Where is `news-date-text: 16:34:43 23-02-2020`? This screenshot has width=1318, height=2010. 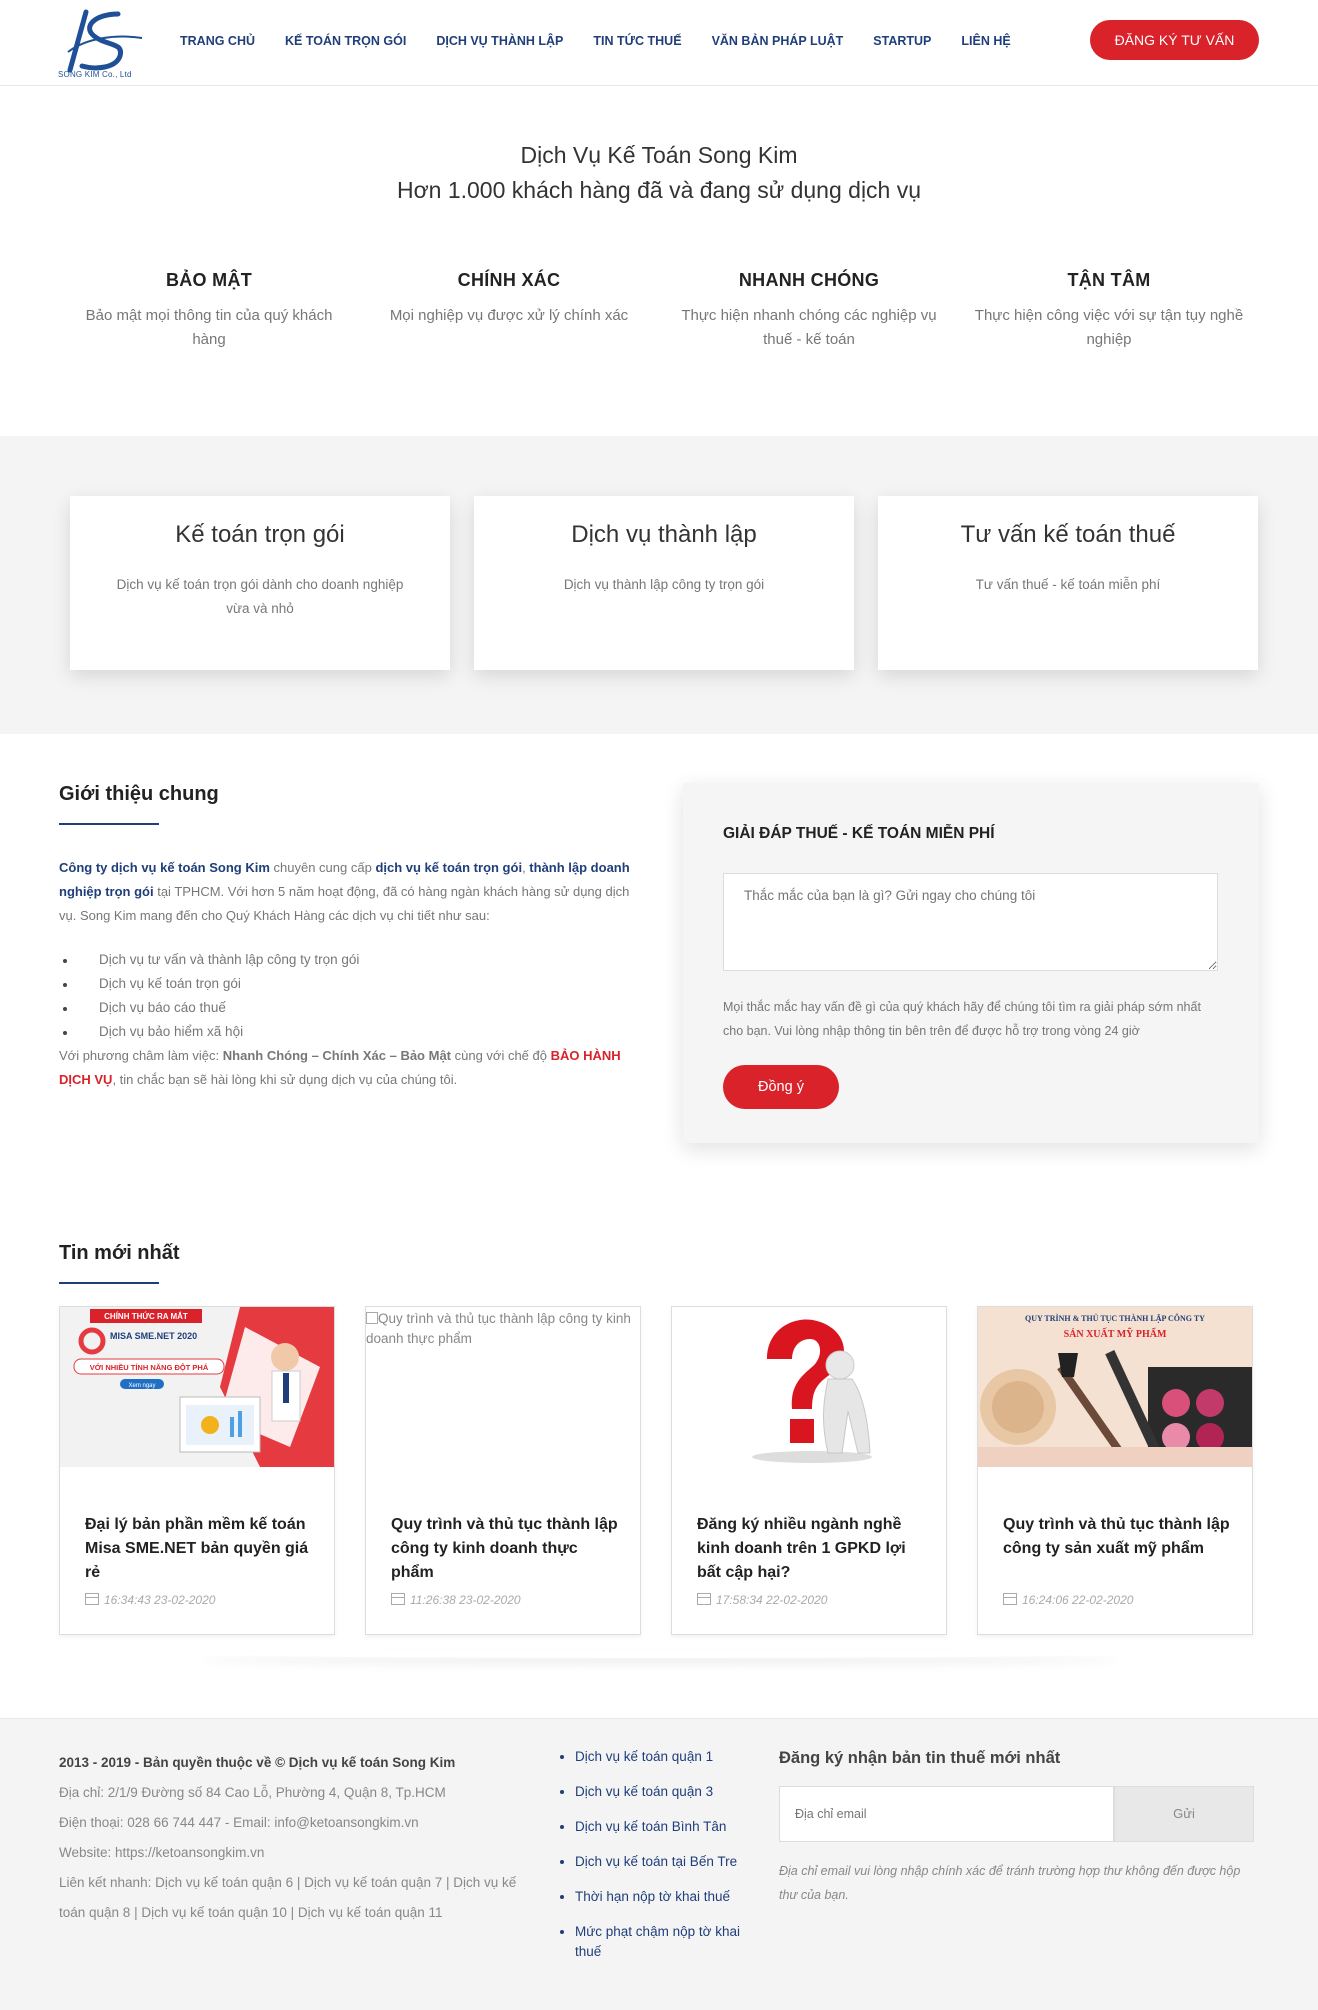 news-date-text: 16:34:43 23-02-2020 is located at coordinates (160, 1600).